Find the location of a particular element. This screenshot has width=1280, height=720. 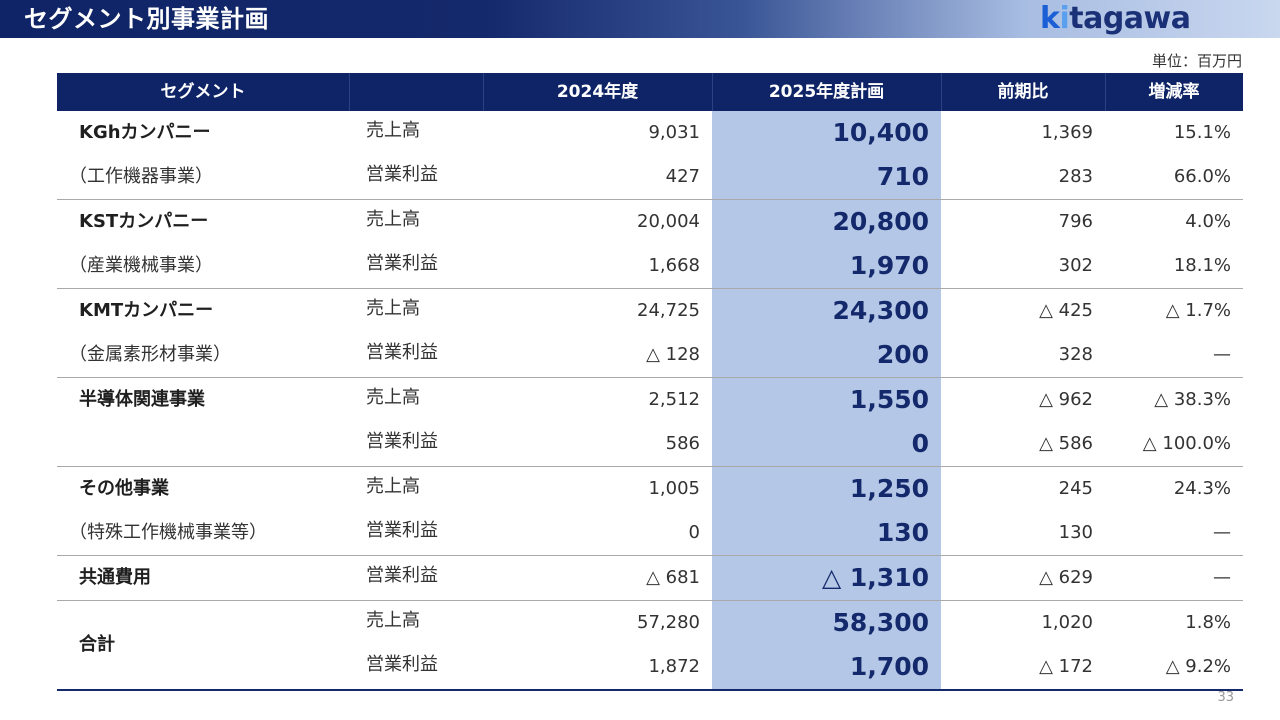

table-row: （工作機器事業） 営業利益 427 710 283 66.0% is located at coordinates (650, 177).